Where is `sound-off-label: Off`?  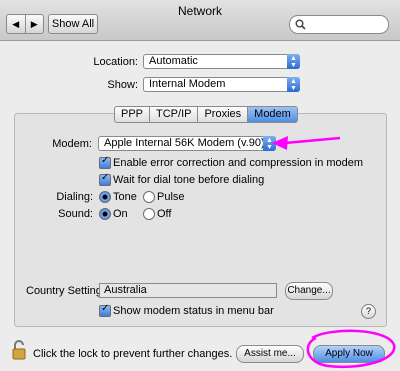
sound-off-label: Off is located at coordinates (164, 214).